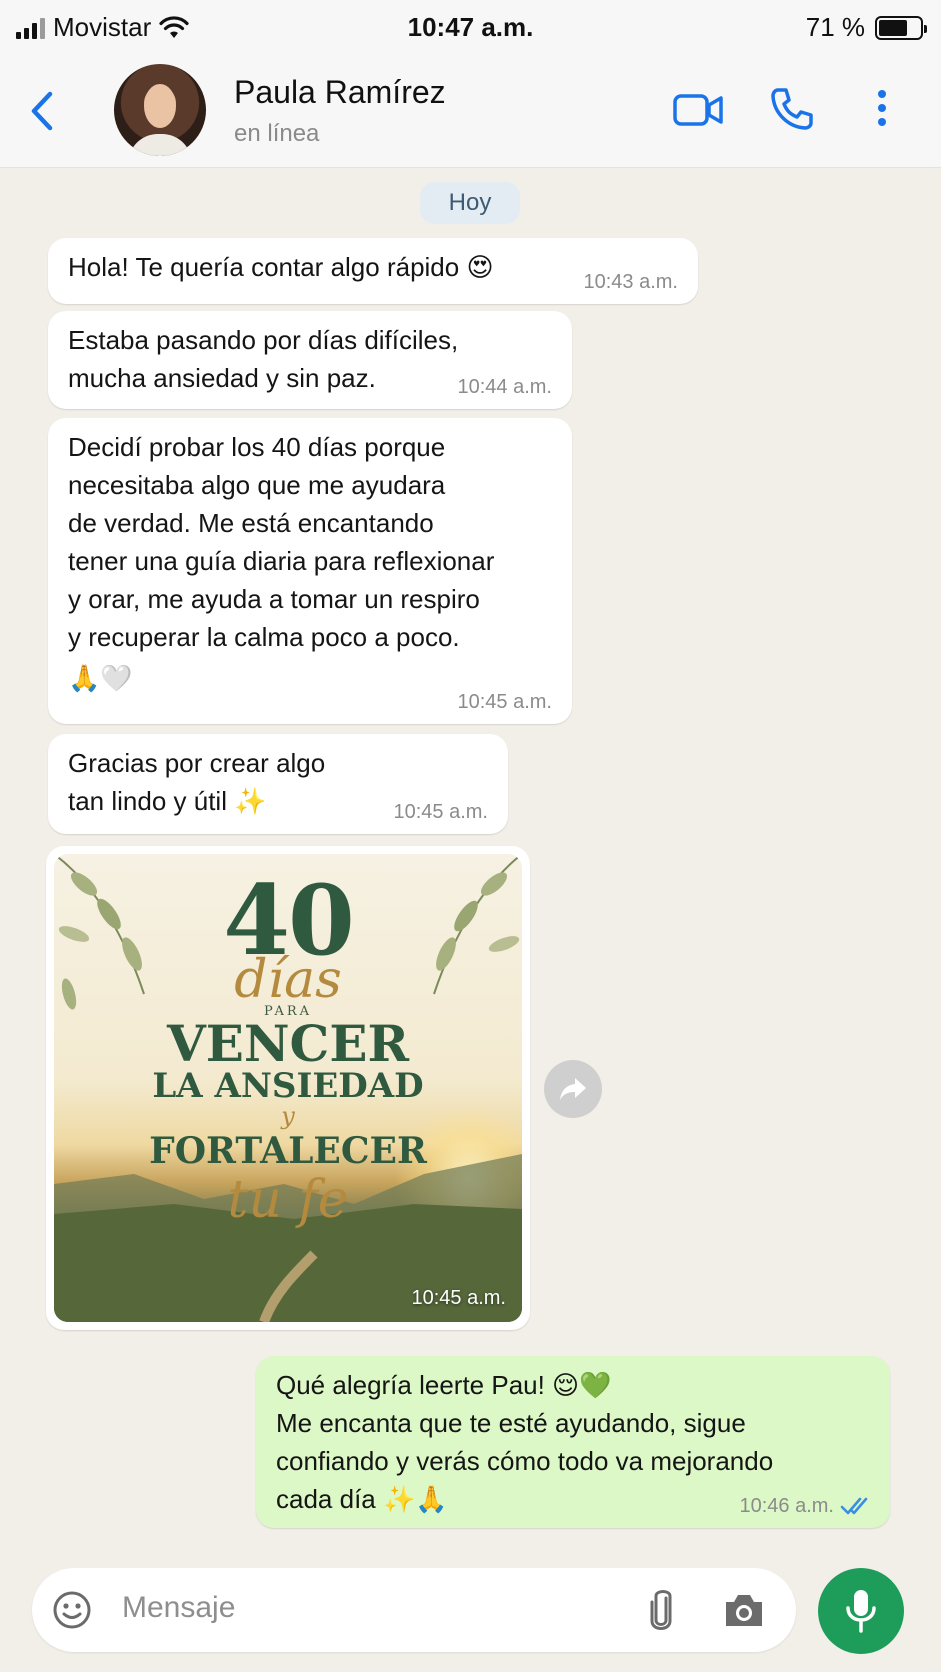 This screenshot has height=1672, width=941. Describe the element at coordinates (854, 1506) in the screenshot. I see `double-check-icon` at that location.